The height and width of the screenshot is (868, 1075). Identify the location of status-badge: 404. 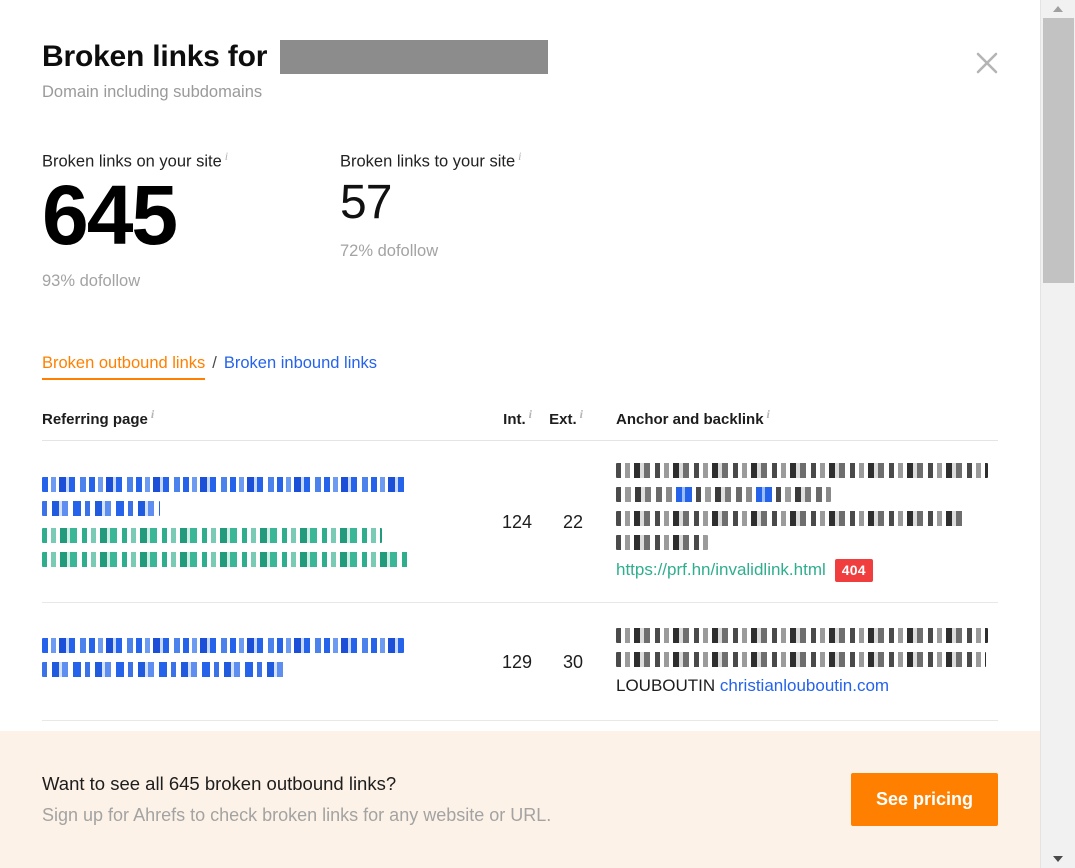
(853, 570).